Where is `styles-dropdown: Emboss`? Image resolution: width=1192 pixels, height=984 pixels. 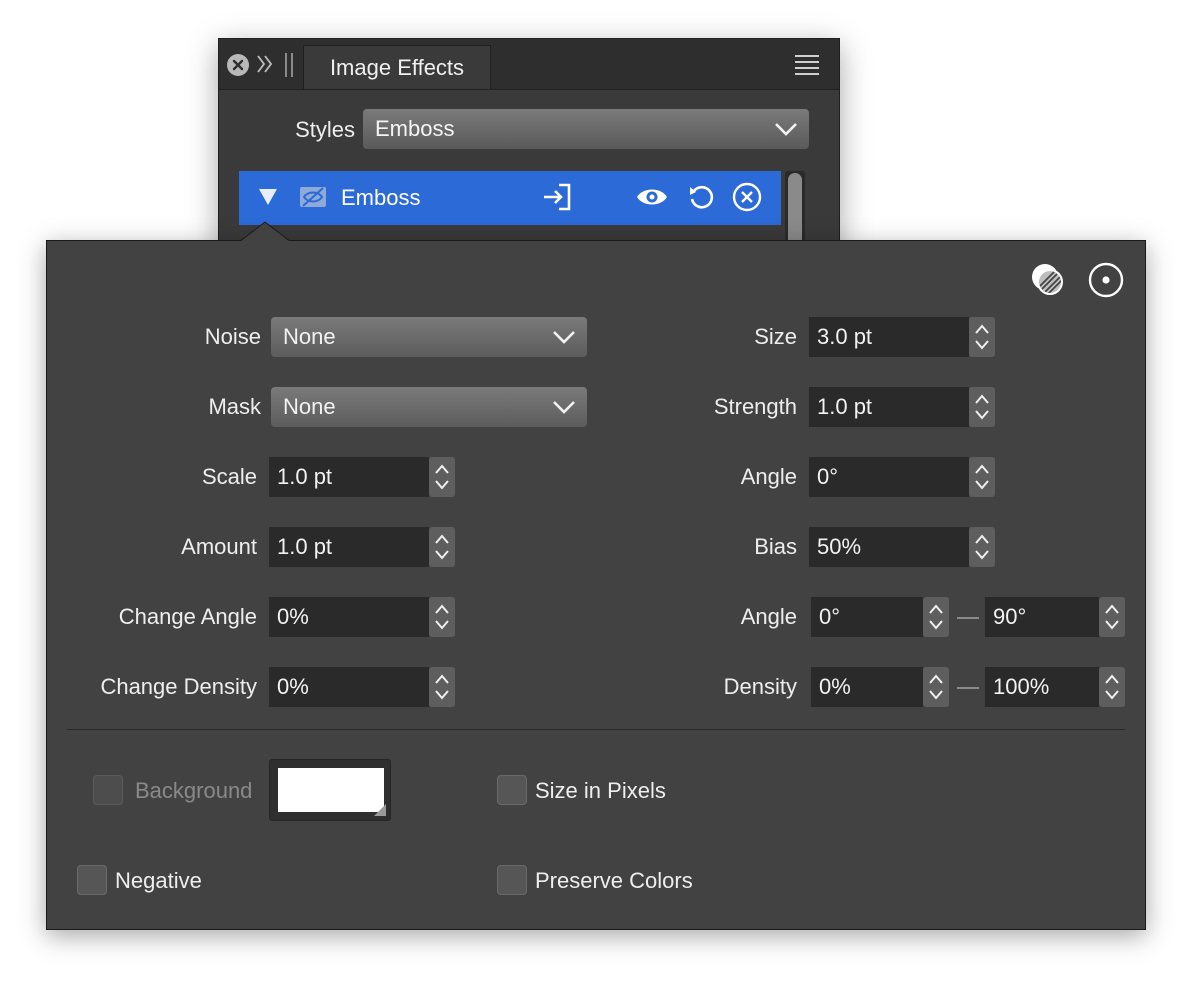 styles-dropdown: Emboss is located at coordinates (586, 129).